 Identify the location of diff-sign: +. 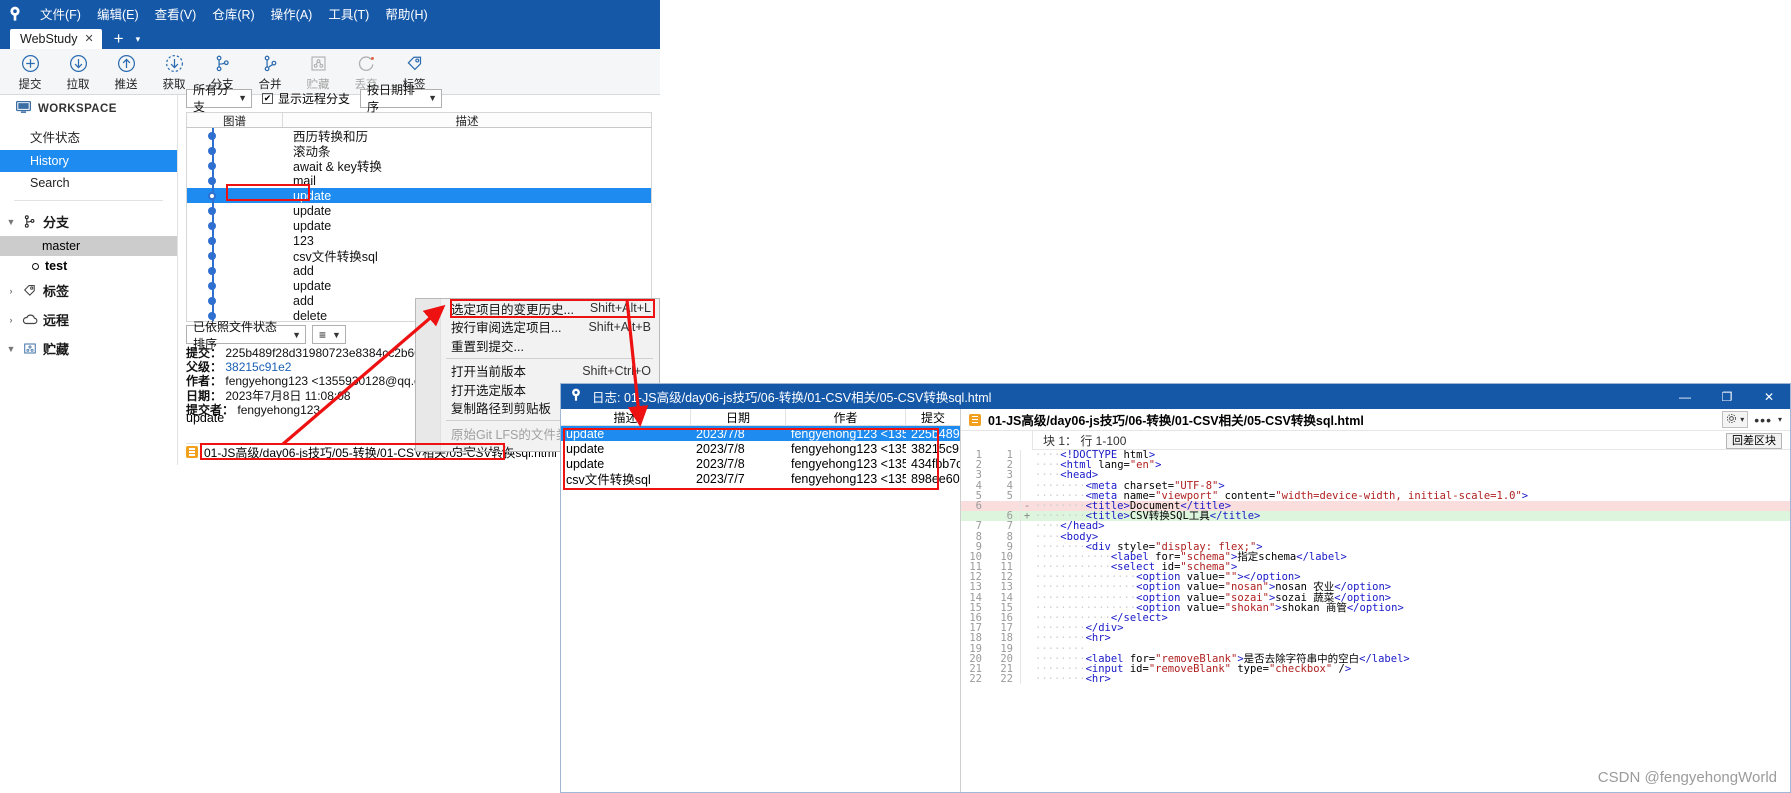
(1027, 516).